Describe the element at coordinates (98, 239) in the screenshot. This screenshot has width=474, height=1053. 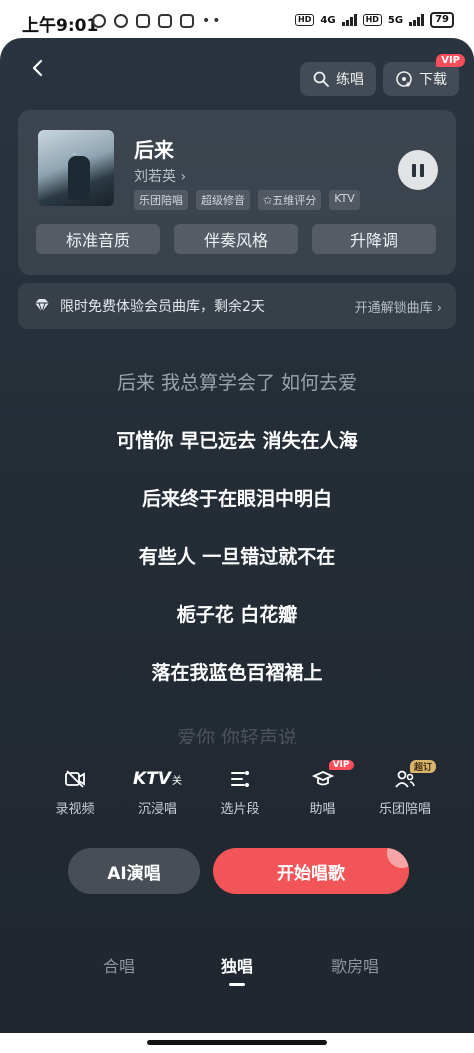
I see `audio-quality-button: 标准音质` at that location.